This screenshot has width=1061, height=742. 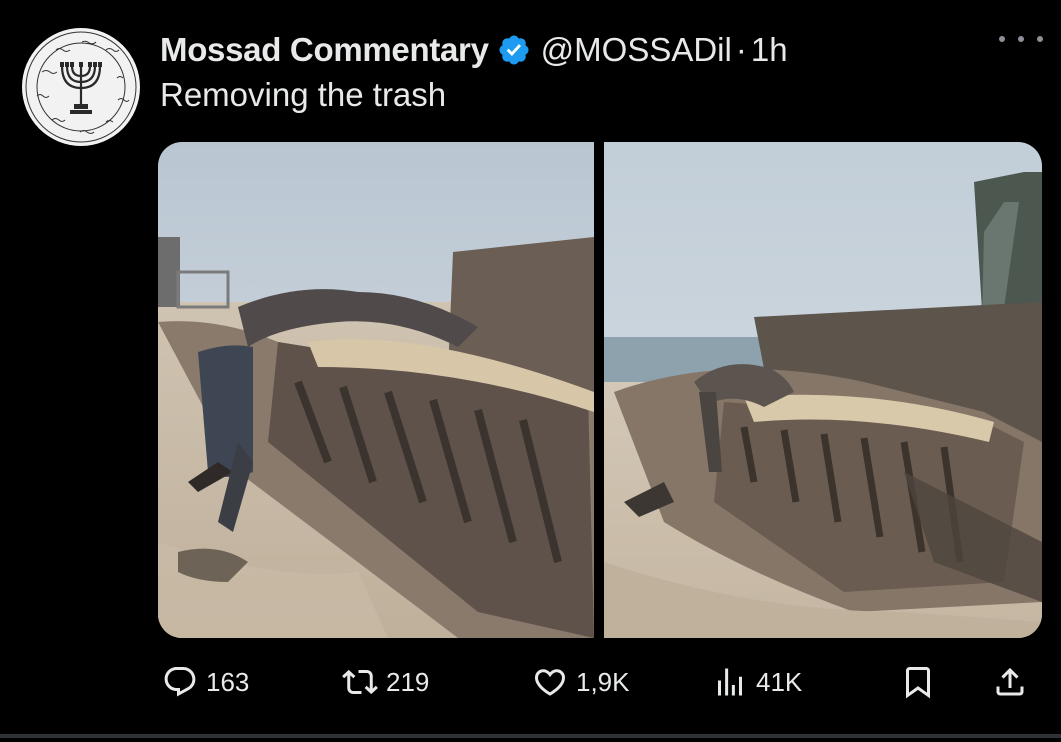 I want to click on repost-icon, so click(x=360, y=682).